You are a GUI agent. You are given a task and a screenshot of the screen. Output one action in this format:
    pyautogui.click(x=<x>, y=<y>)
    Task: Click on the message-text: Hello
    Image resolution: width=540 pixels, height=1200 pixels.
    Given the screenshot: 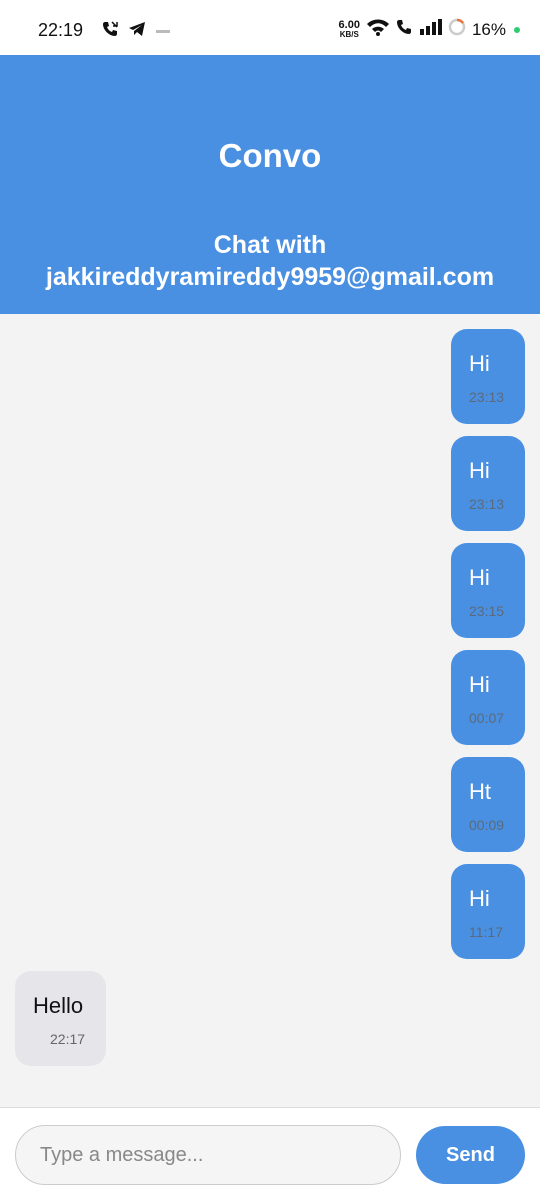 What is the action you would take?
    pyautogui.click(x=58, y=1005)
    